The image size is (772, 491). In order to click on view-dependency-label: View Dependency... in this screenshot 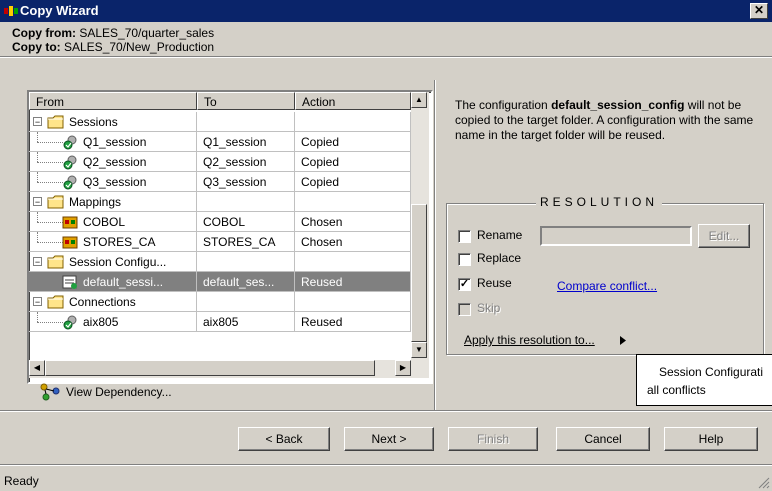, I will do `click(119, 392)`.